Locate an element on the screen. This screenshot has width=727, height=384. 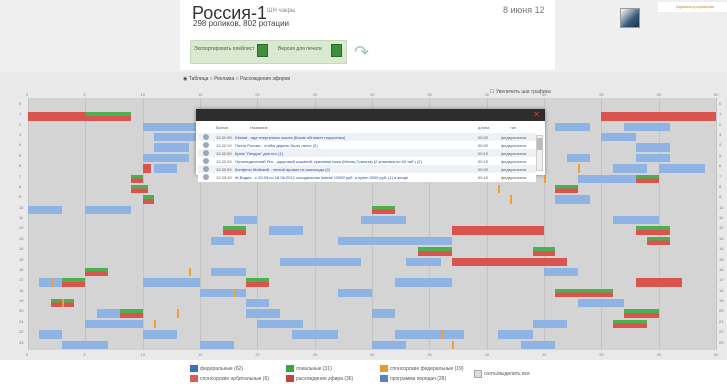
excel-icon is located at coordinates (262, 50).